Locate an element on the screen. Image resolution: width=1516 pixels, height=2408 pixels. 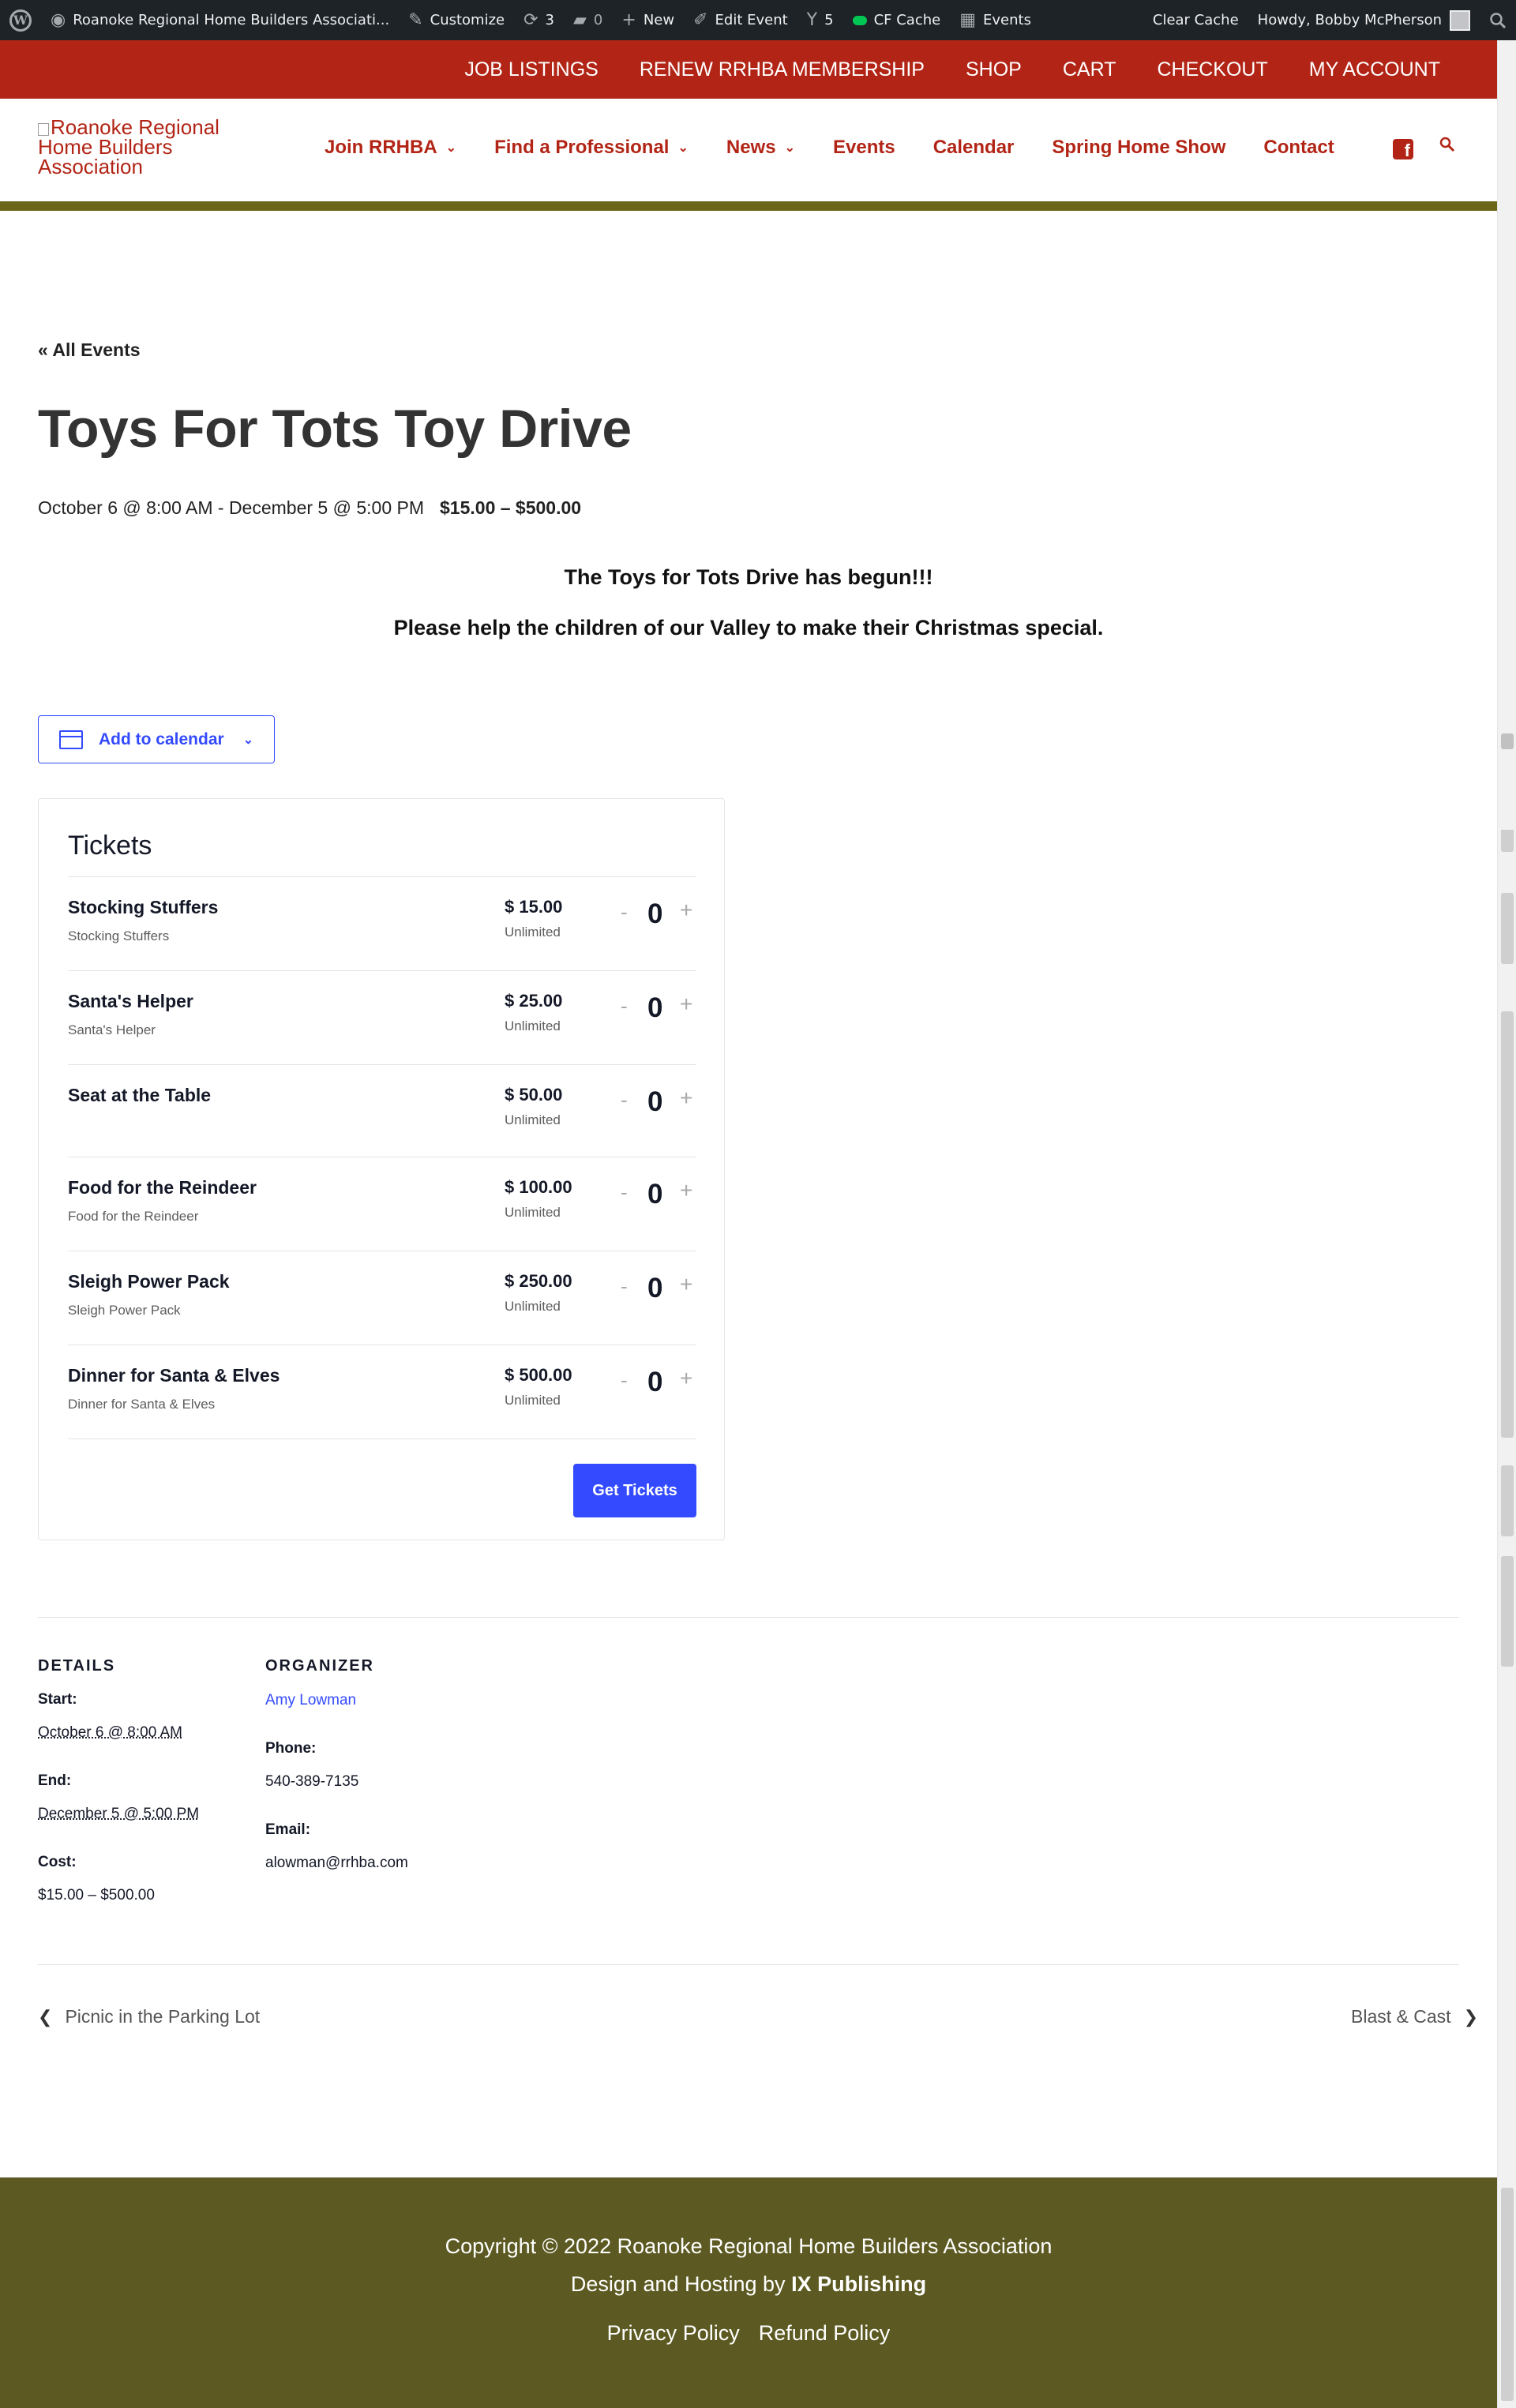
ticket-name: Food for the Reindeer is located at coordinates (162, 1187).